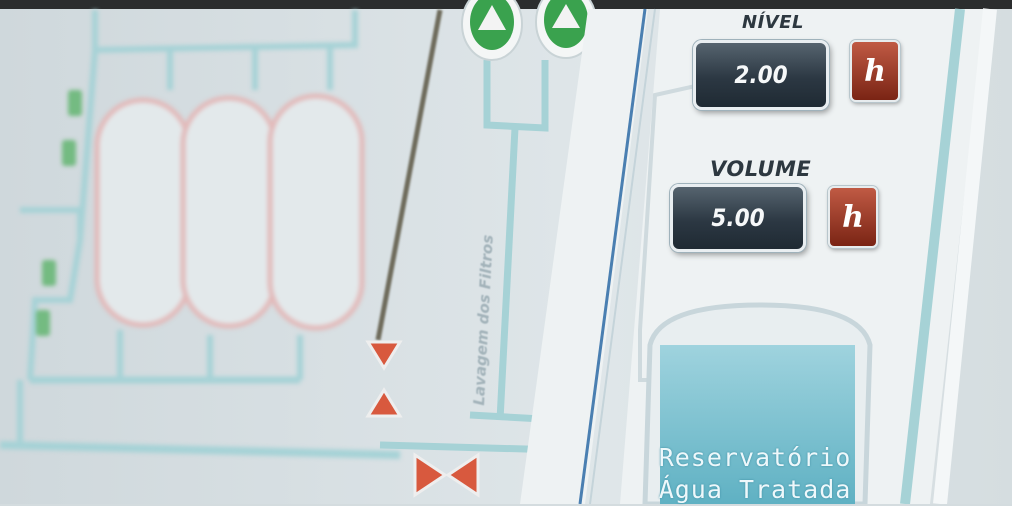 The height and width of the screenshot is (506, 1012). Describe the element at coordinates (755, 489) in the screenshot. I see `reservoir-label-line2: Água Tratada` at that location.